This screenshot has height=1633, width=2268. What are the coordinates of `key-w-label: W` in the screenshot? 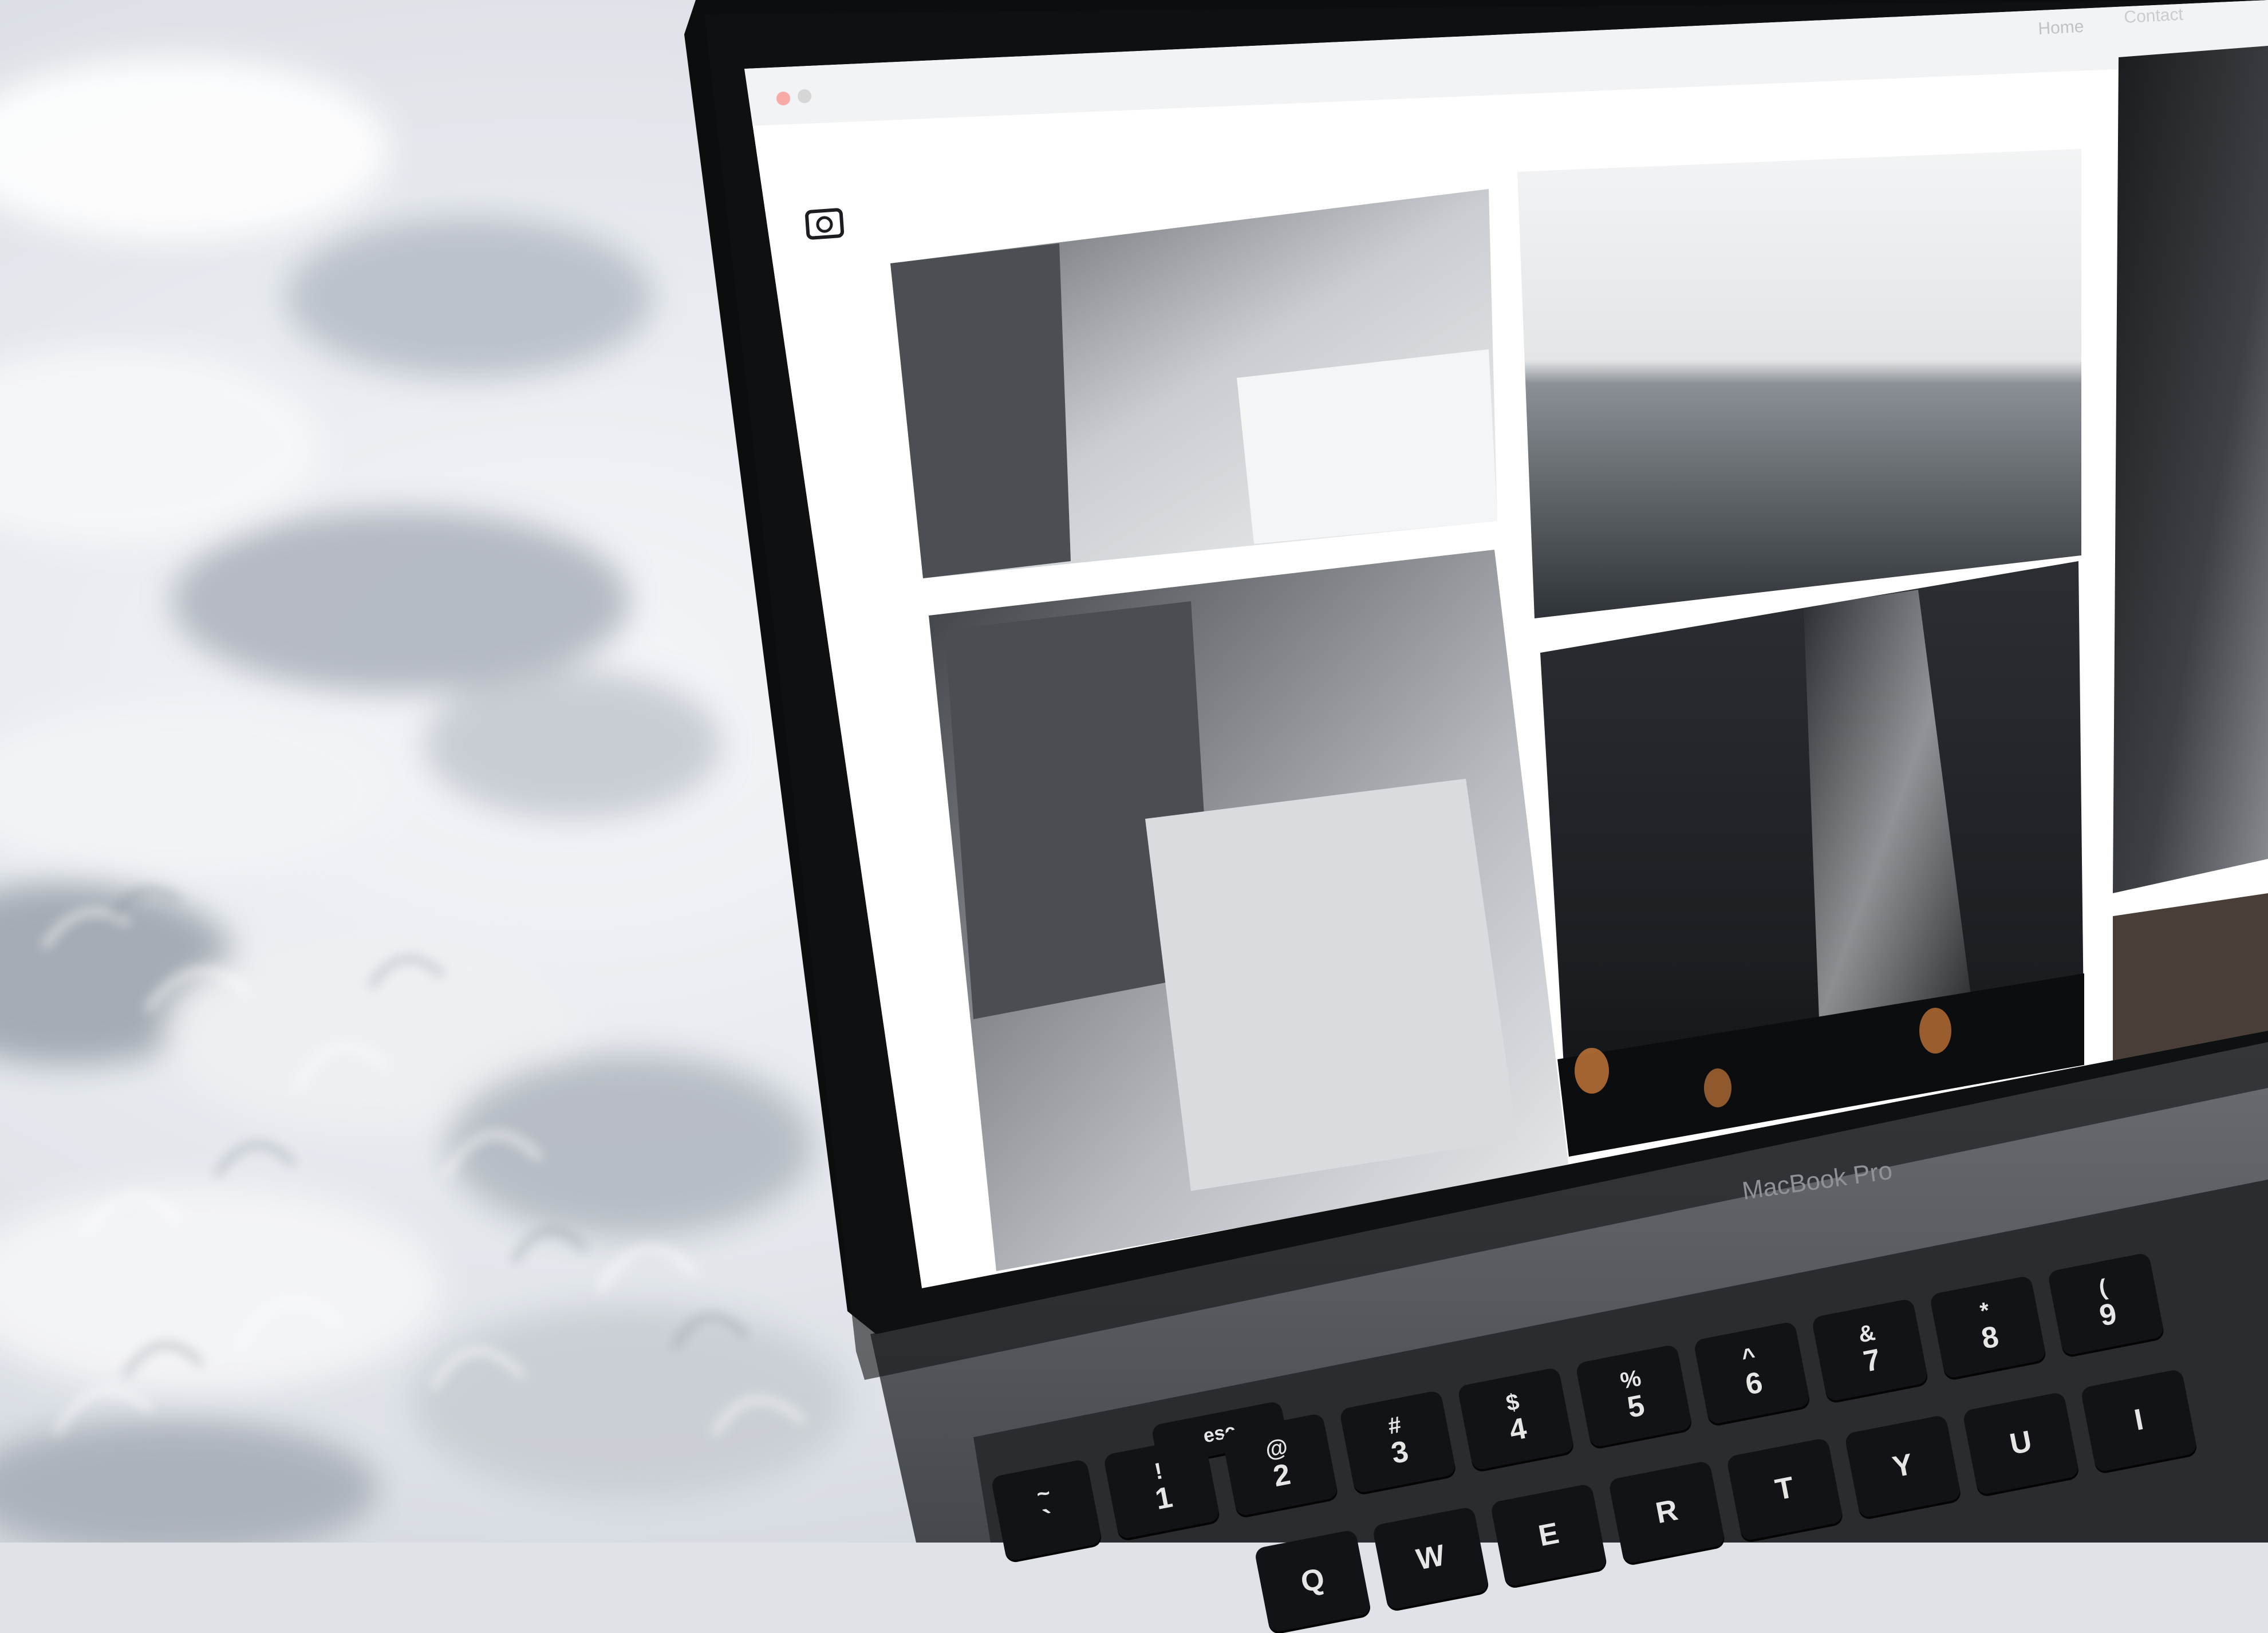 It's located at (1431, 1558).